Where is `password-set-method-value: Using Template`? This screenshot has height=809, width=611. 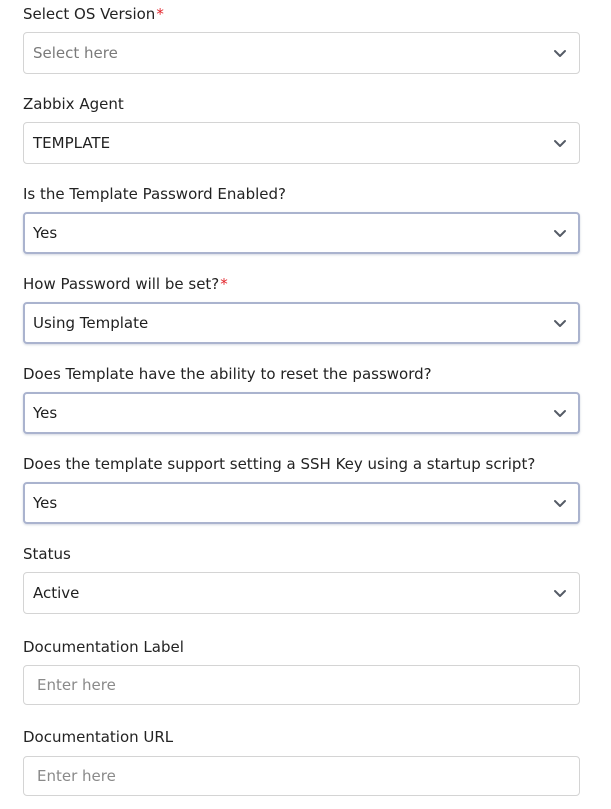
password-set-method-value: Using Template is located at coordinates (91, 323).